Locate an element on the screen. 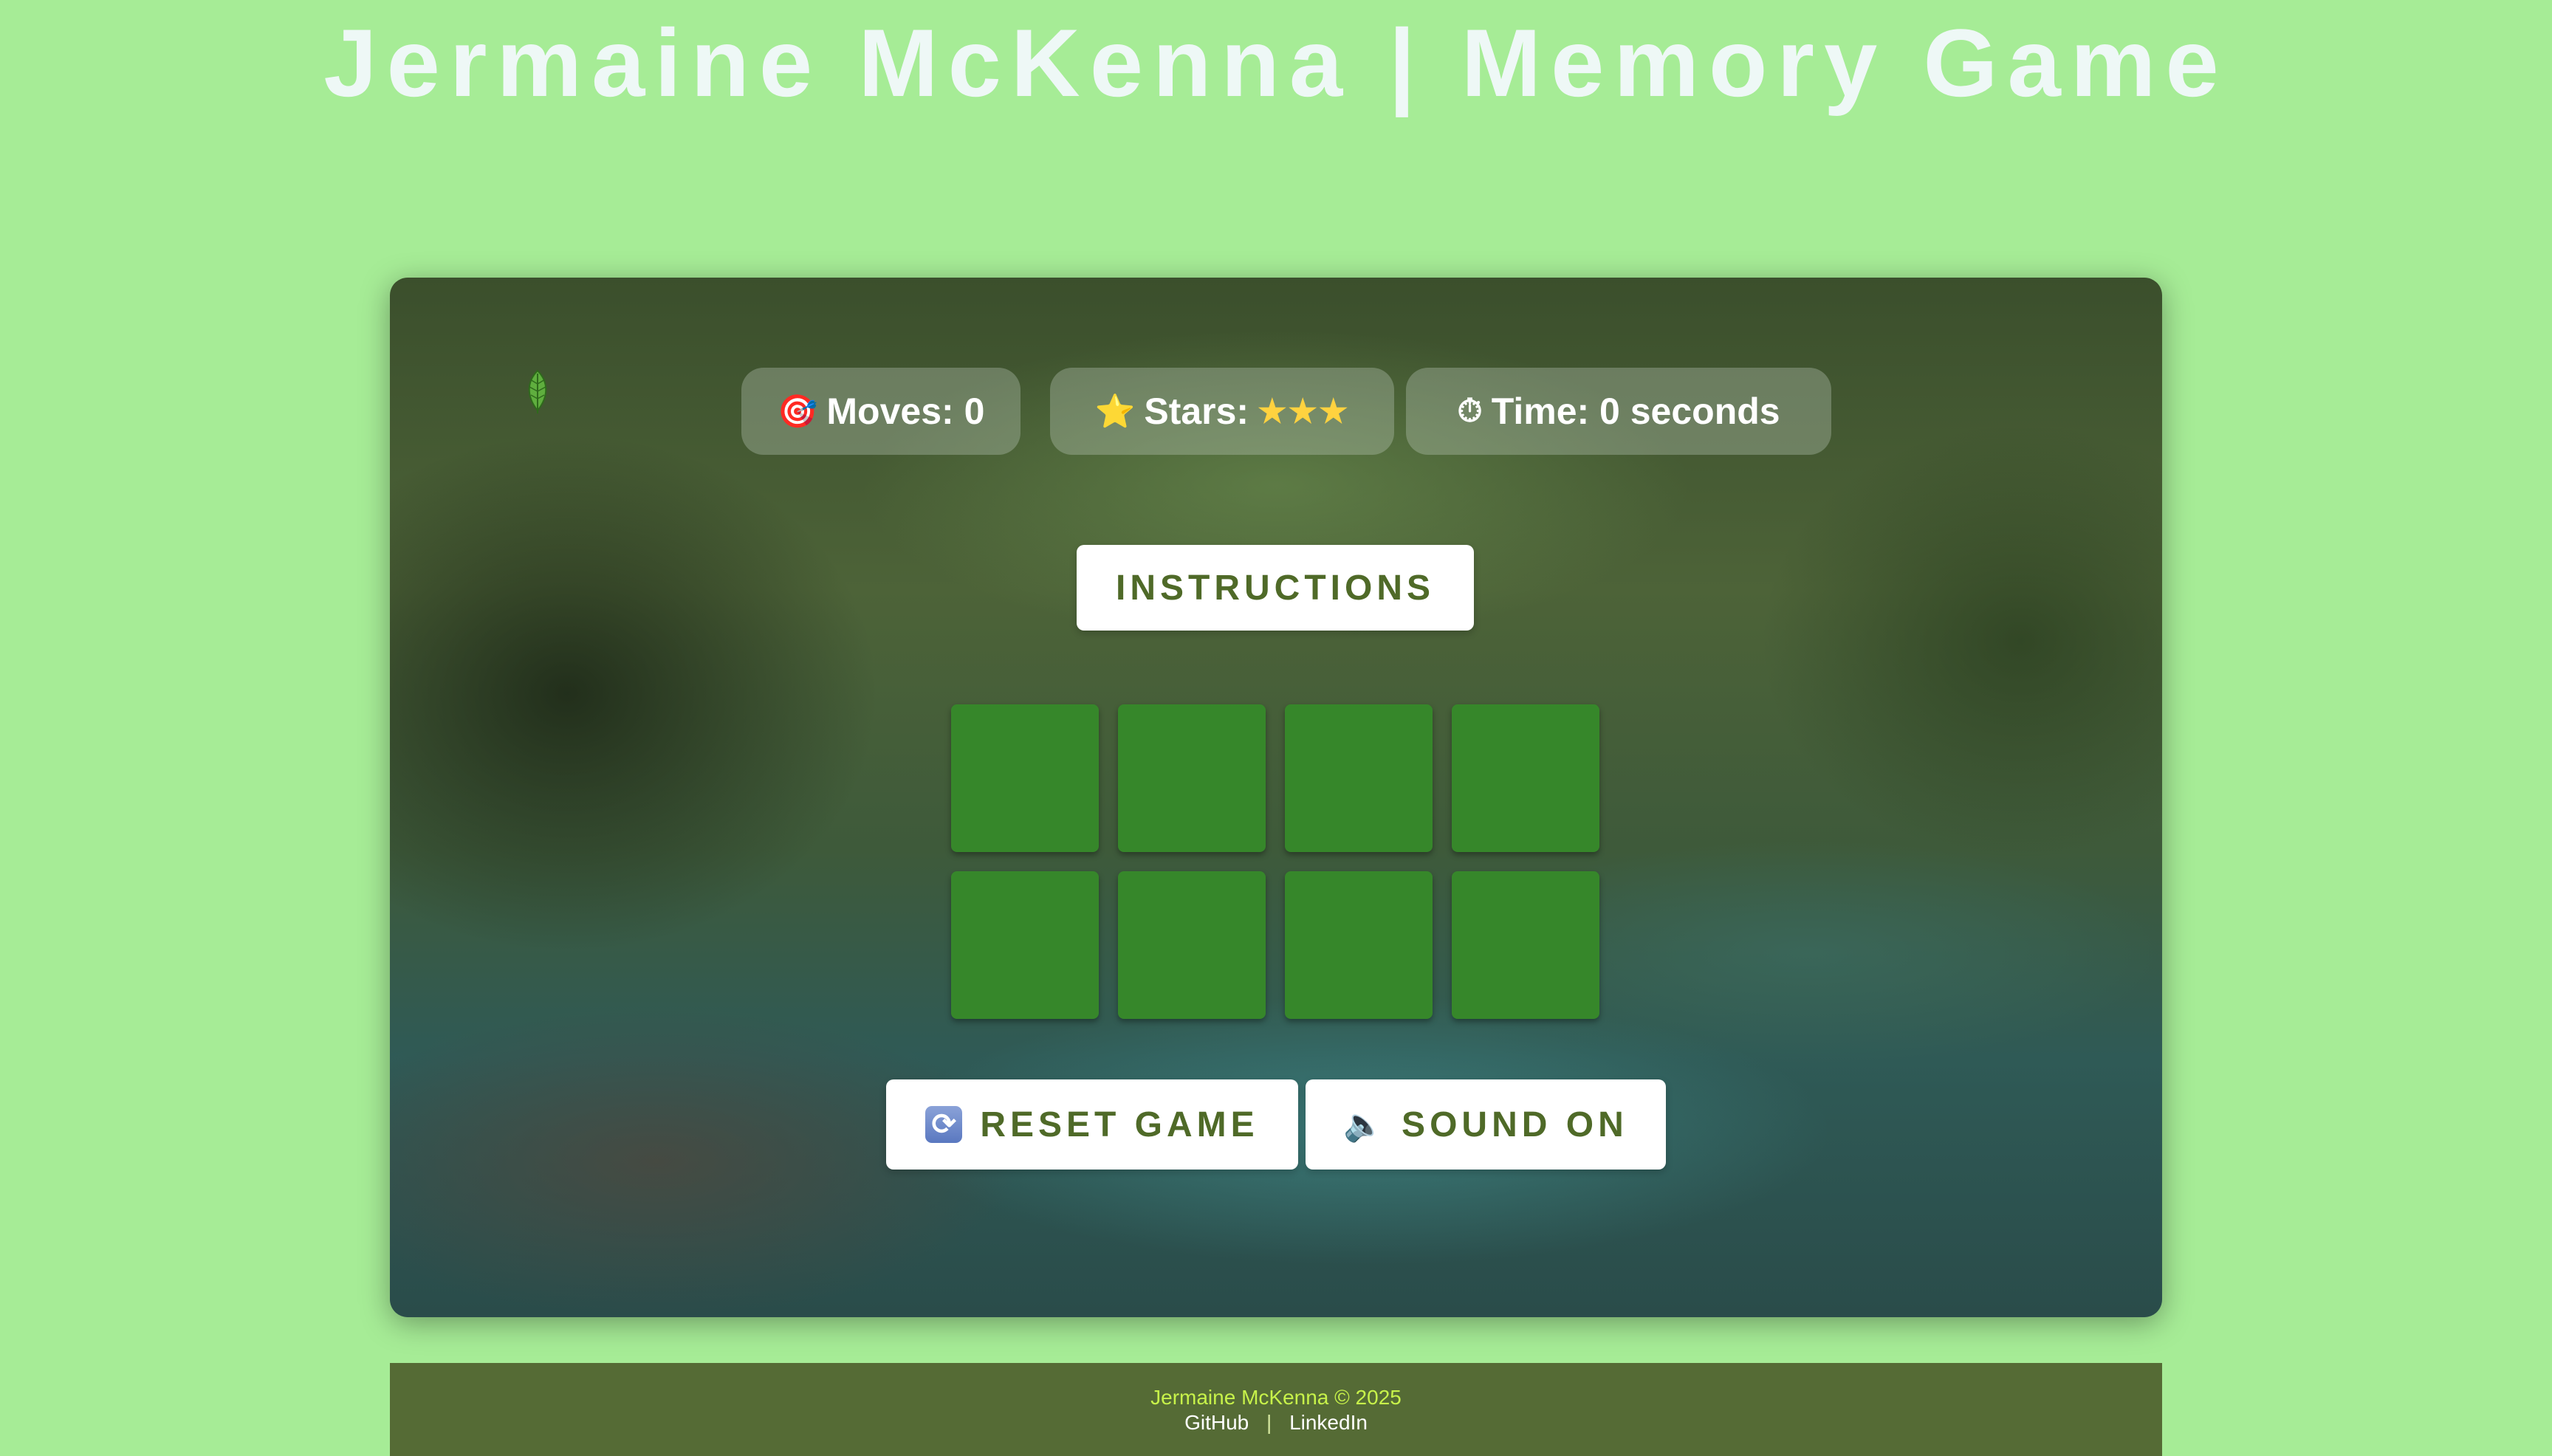  stars-label: Stars: is located at coordinates (1196, 412).